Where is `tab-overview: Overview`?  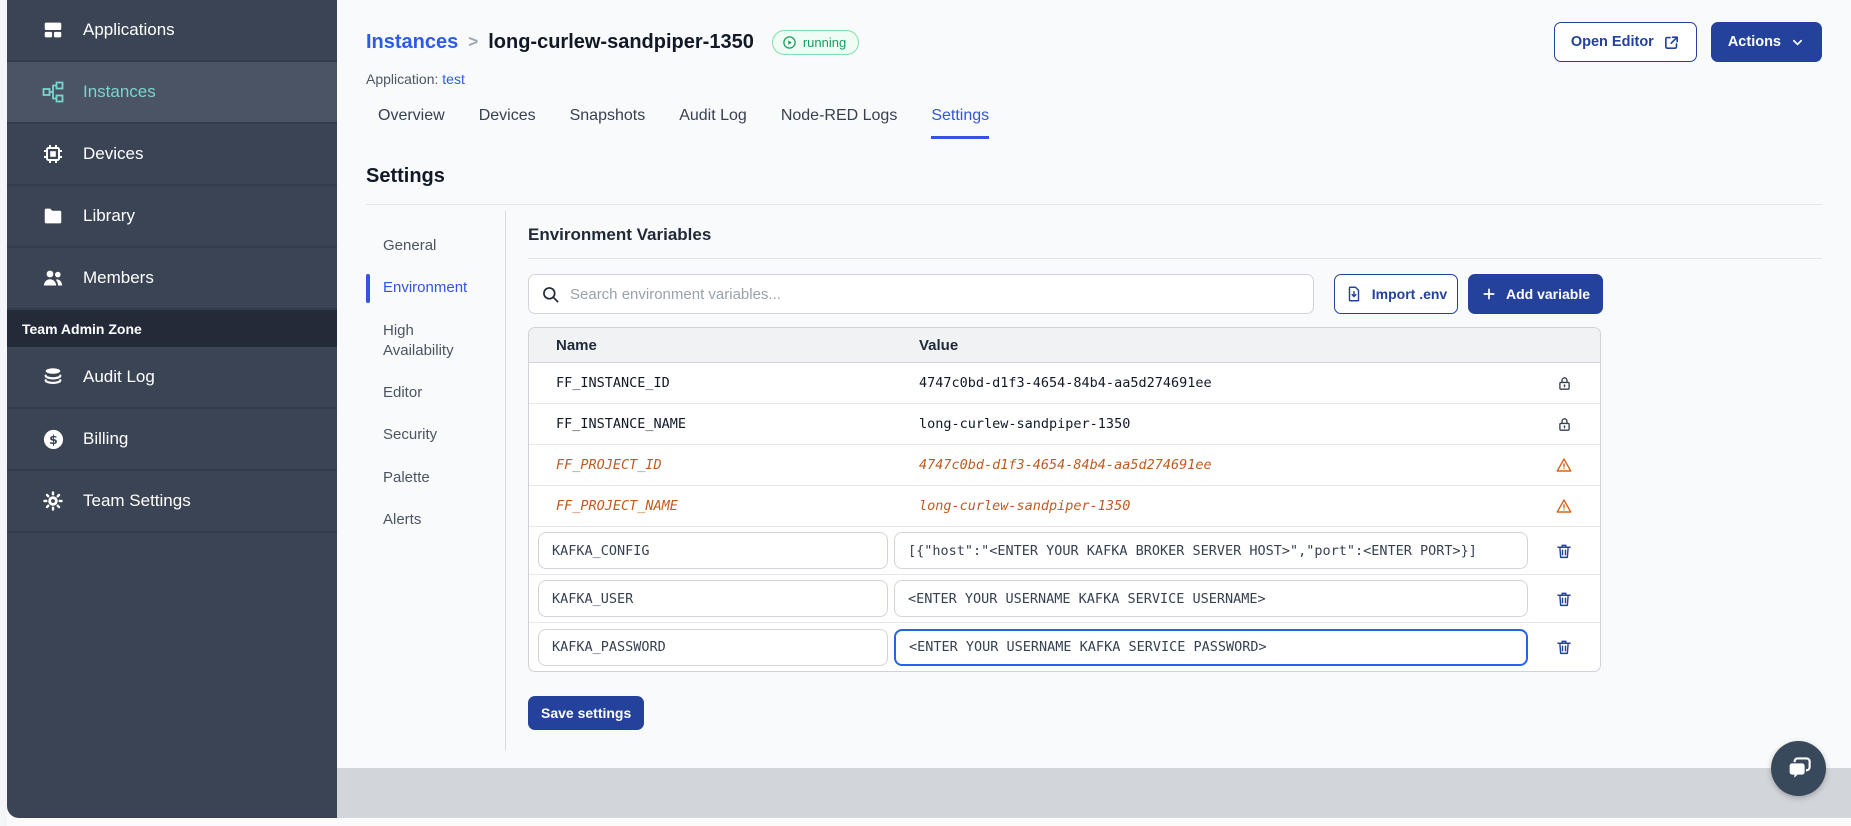
tab-overview: Overview is located at coordinates (411, 123).